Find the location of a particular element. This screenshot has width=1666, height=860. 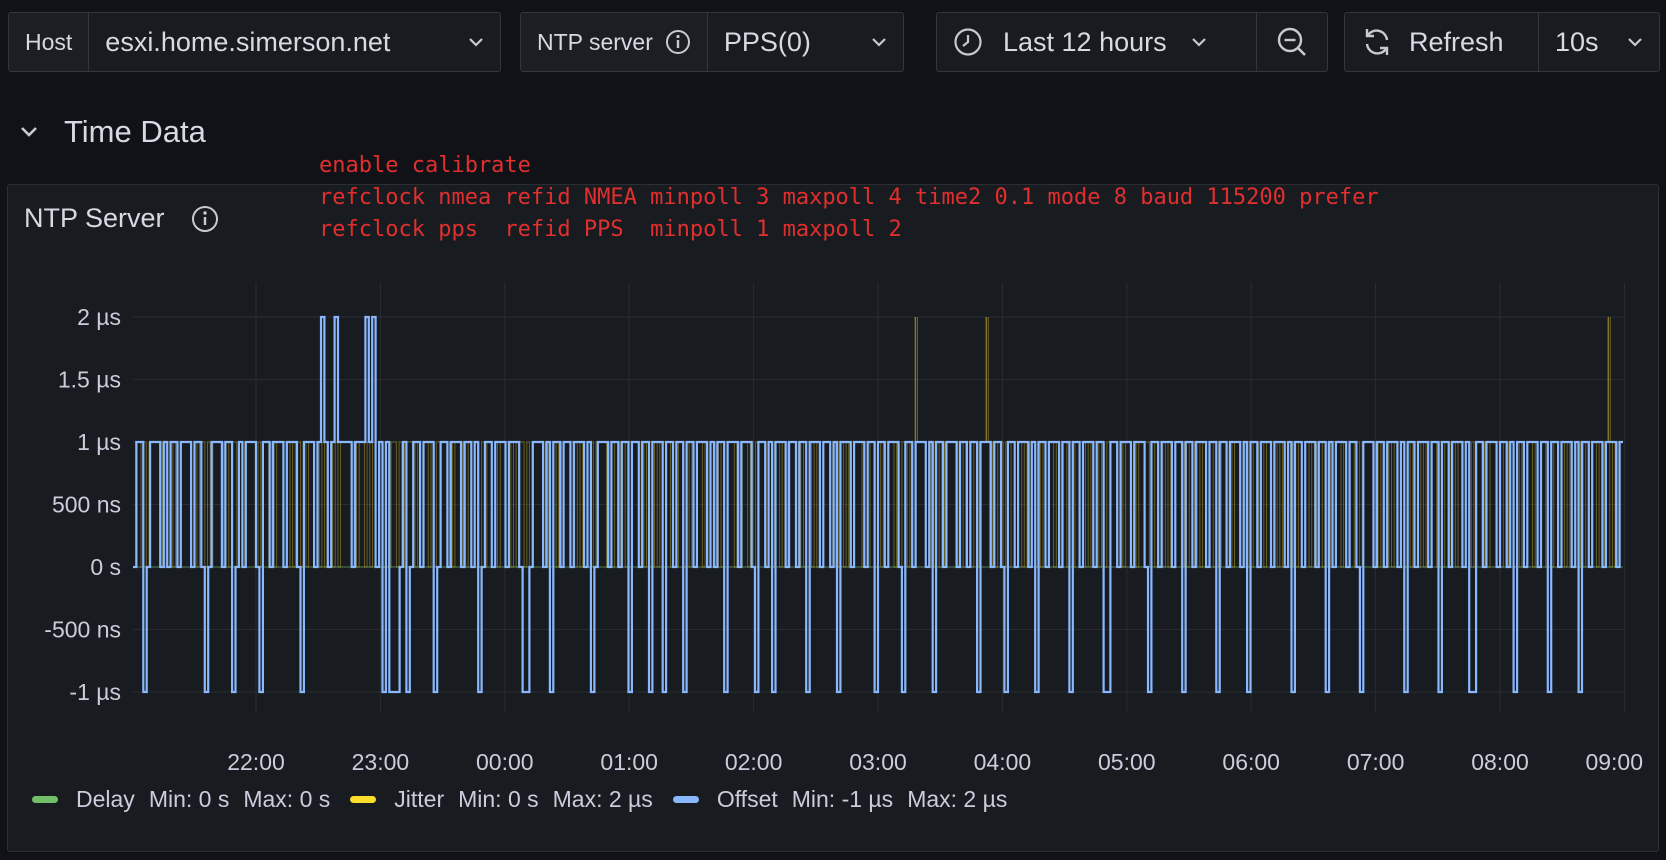

legend-item-offset: Offset Min: -1 µs Max: 2 µs is located at coordinates (840, 799).